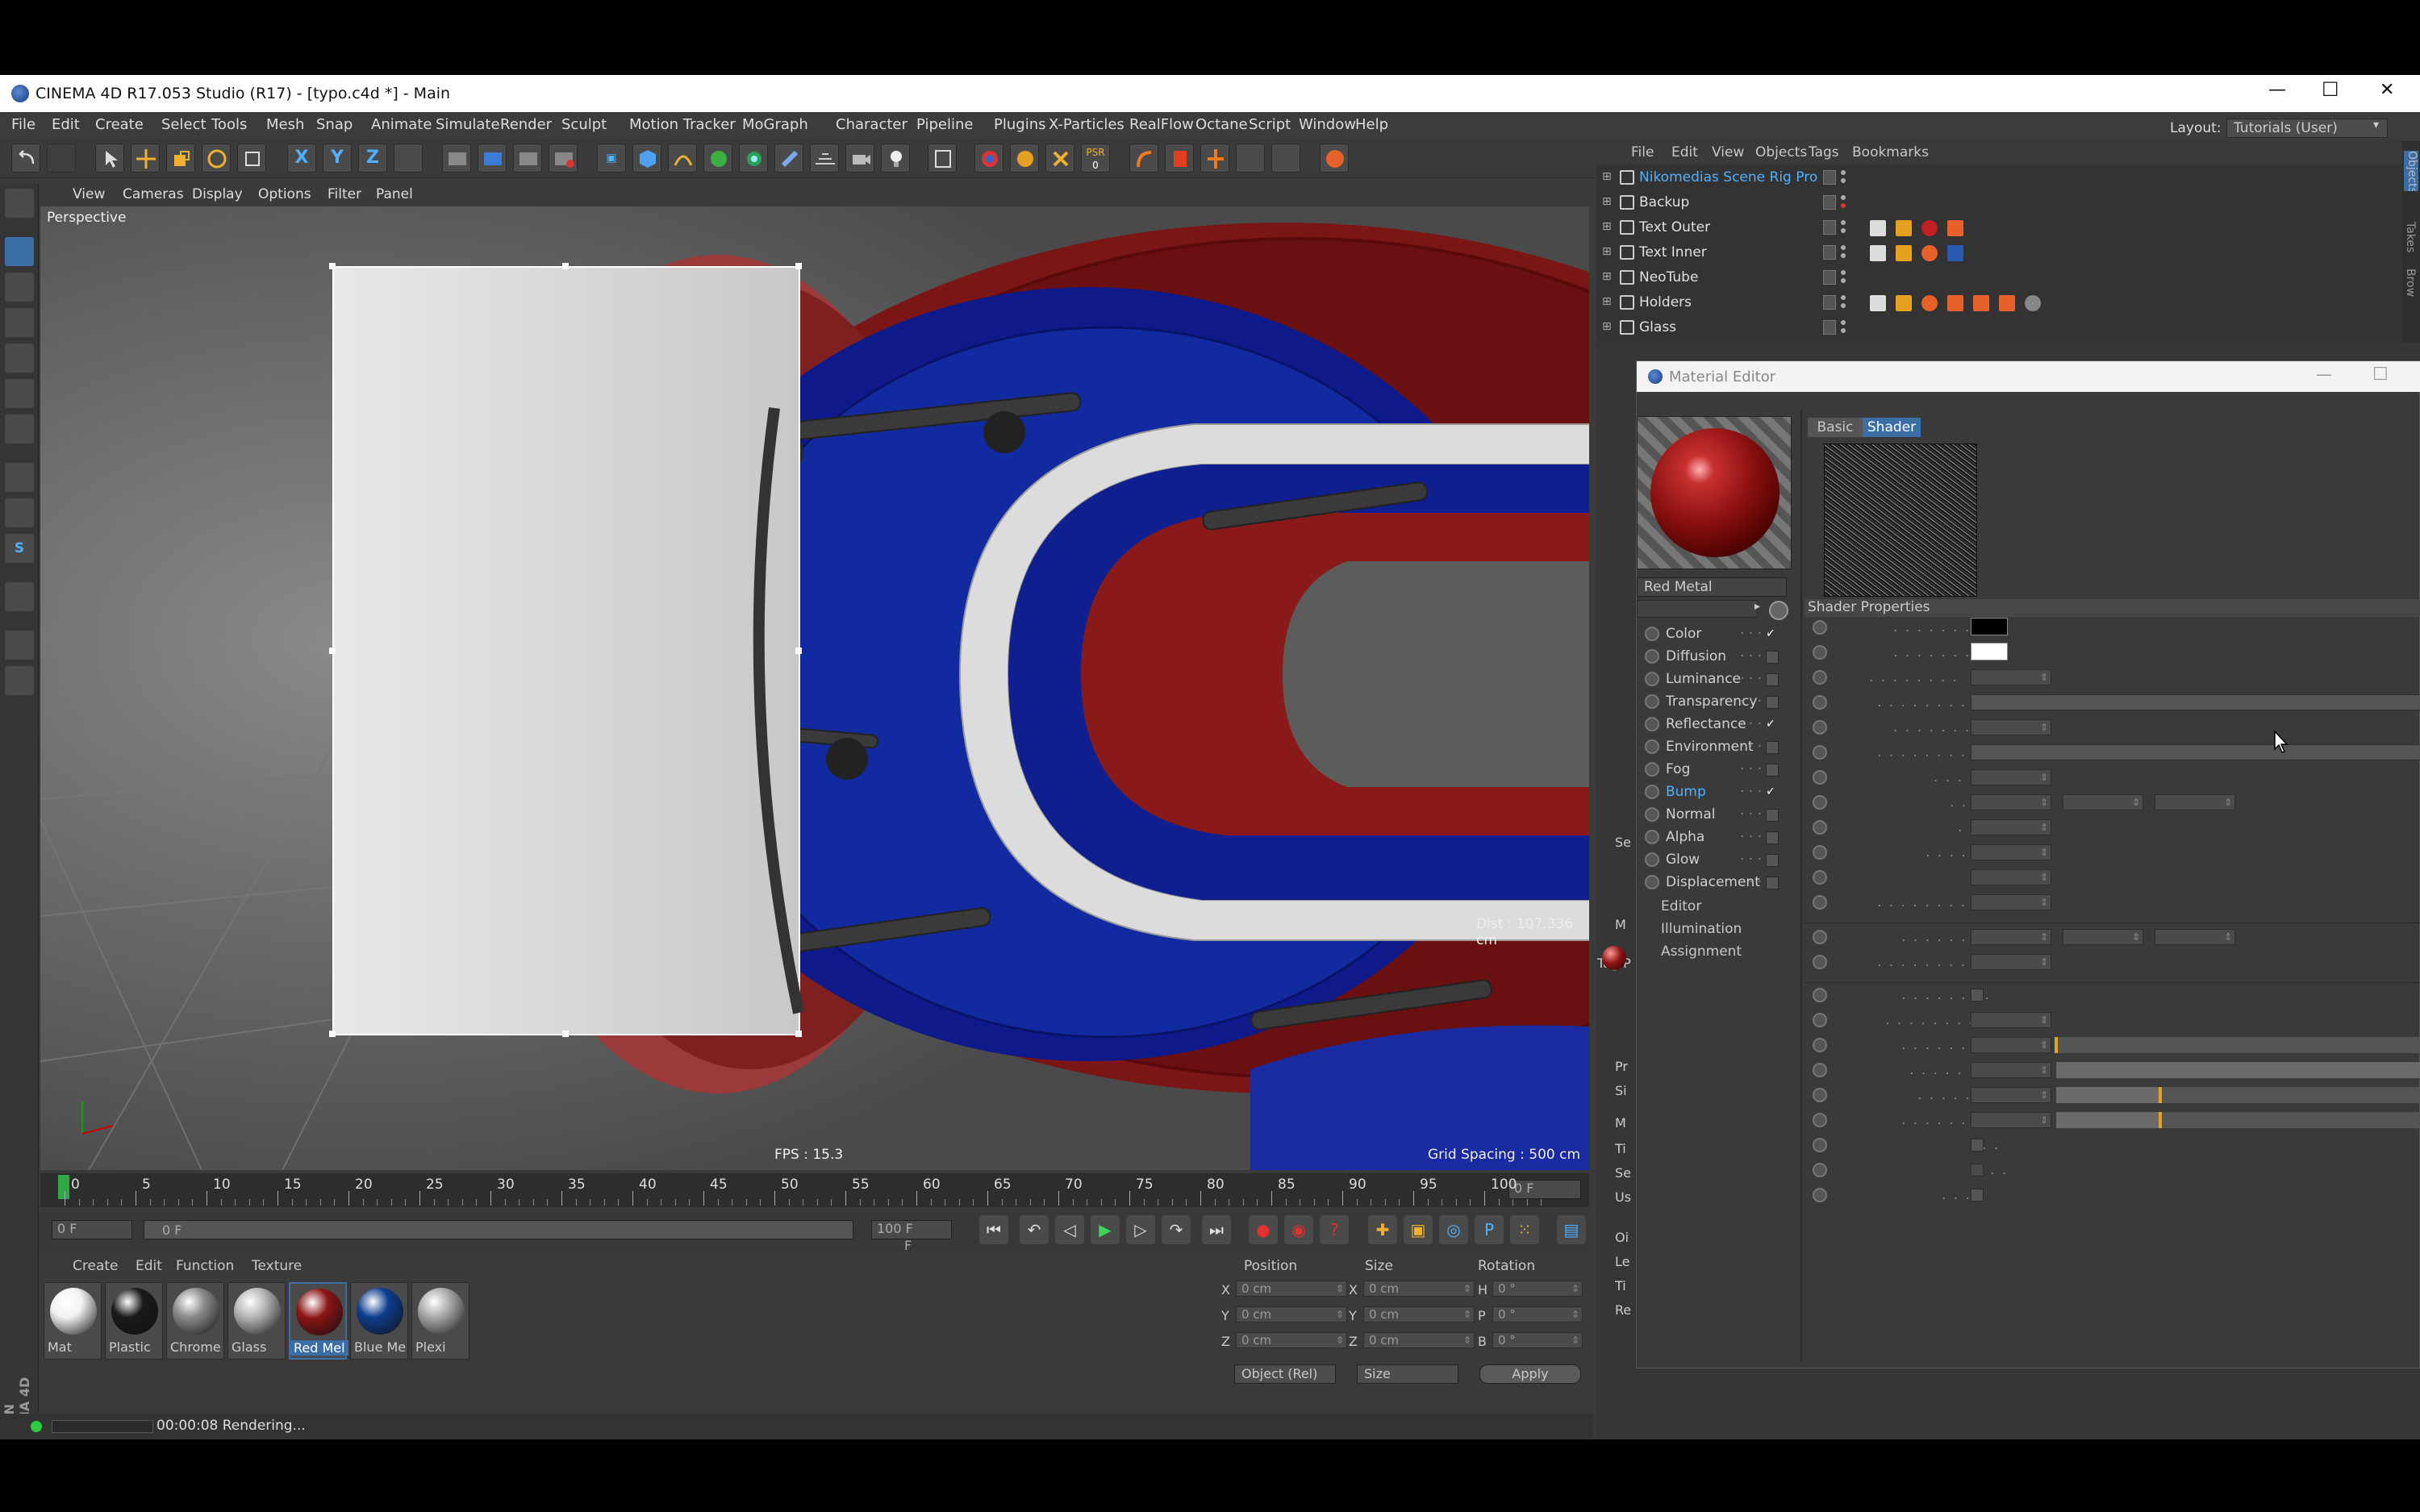  Describe the element at coordinates (1291, 1314) in the screenshot. I see `position-y-field: 0 cm` at that location.